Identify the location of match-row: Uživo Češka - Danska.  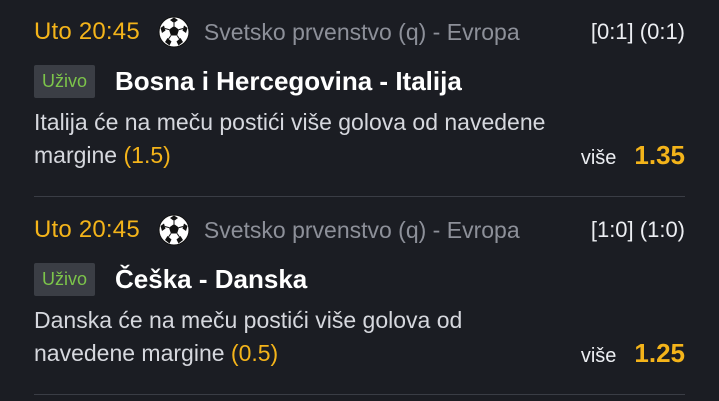
(170, 279).